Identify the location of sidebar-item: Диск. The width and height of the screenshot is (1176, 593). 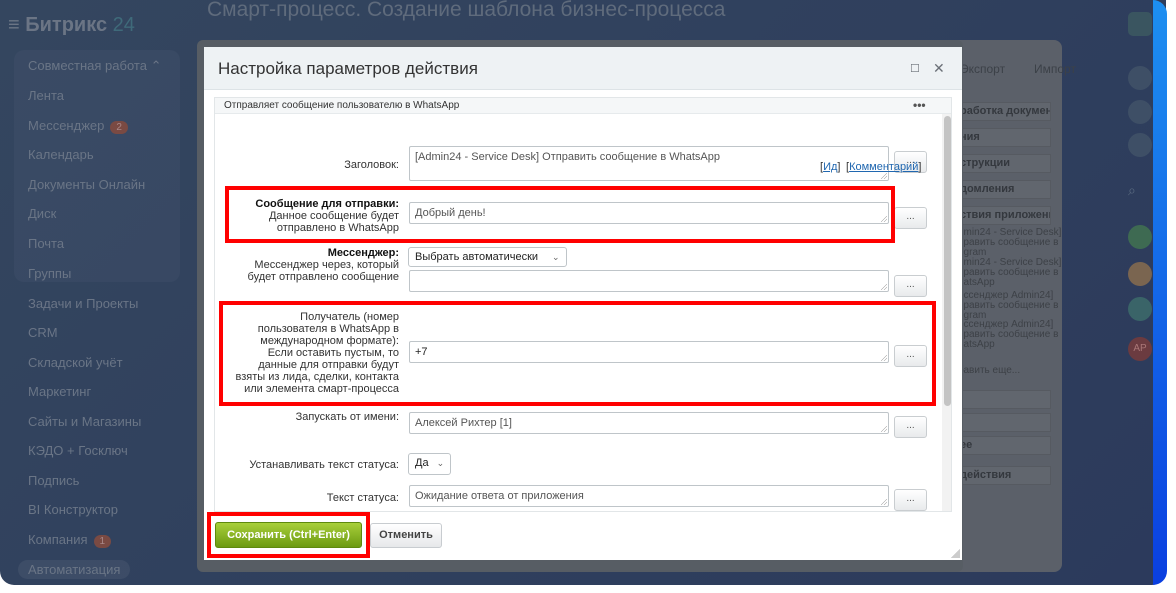
(42, 213).